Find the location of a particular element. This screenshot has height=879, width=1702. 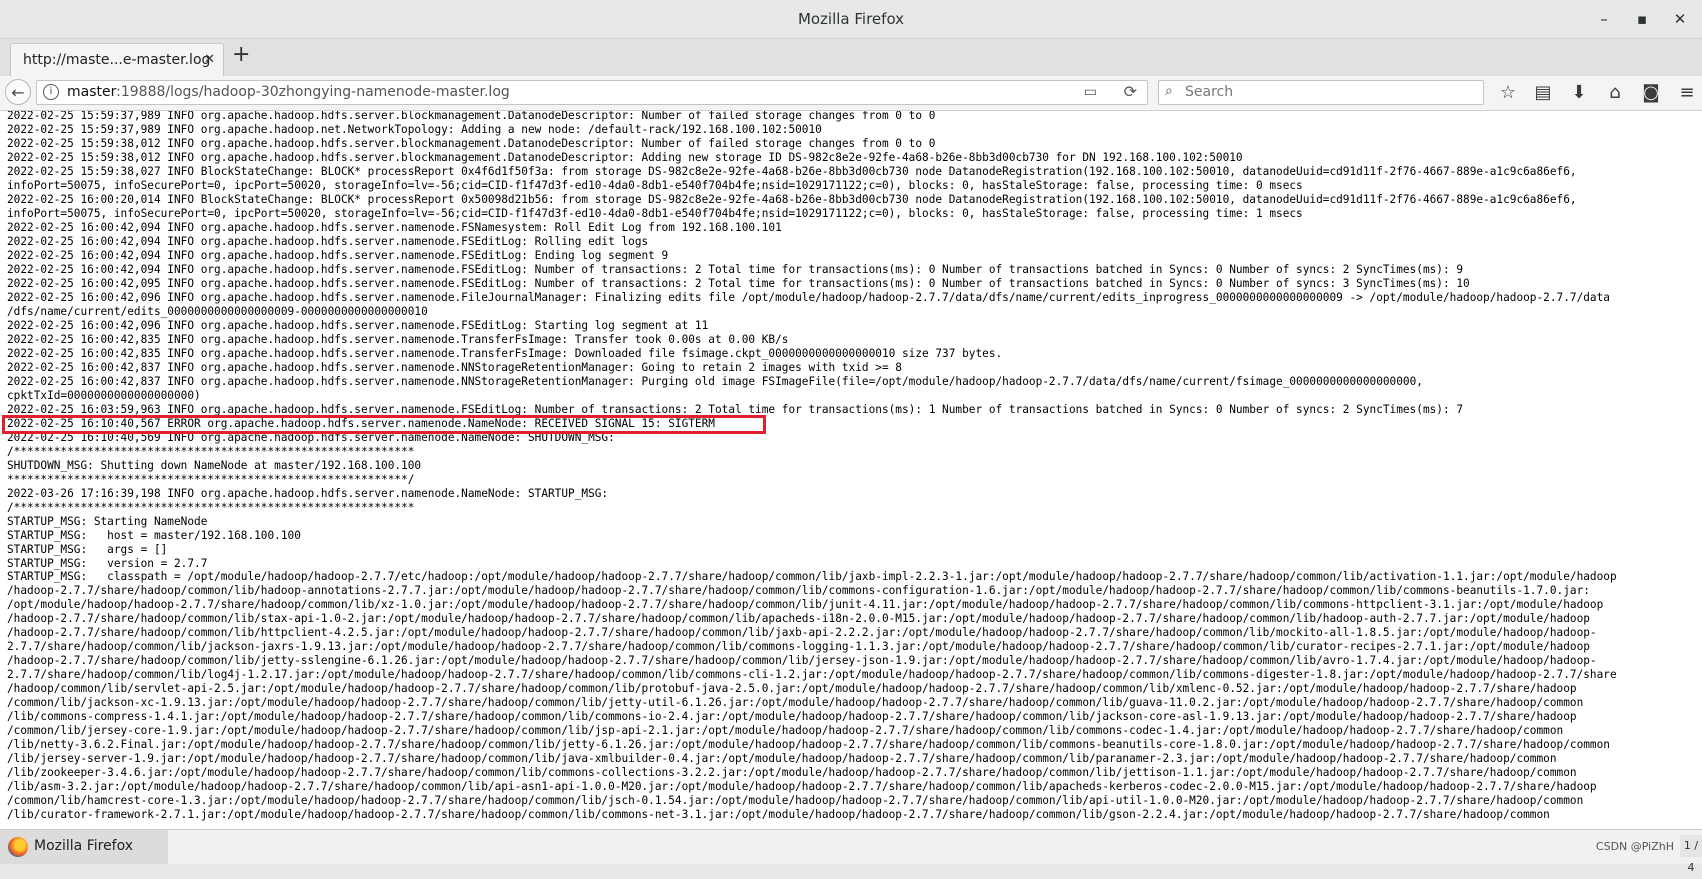

taskbar-app-label: Mozilla Firefox is located at coordinates (84, 846).